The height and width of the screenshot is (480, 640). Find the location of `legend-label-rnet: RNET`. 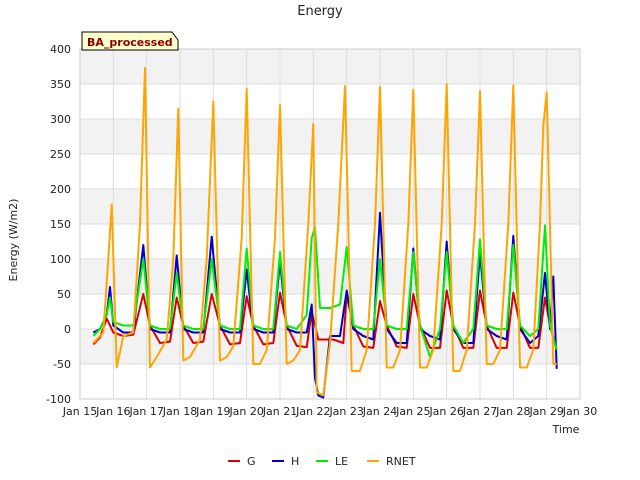

legend-label-rnet: RNET is located at coordinates (401, 461).